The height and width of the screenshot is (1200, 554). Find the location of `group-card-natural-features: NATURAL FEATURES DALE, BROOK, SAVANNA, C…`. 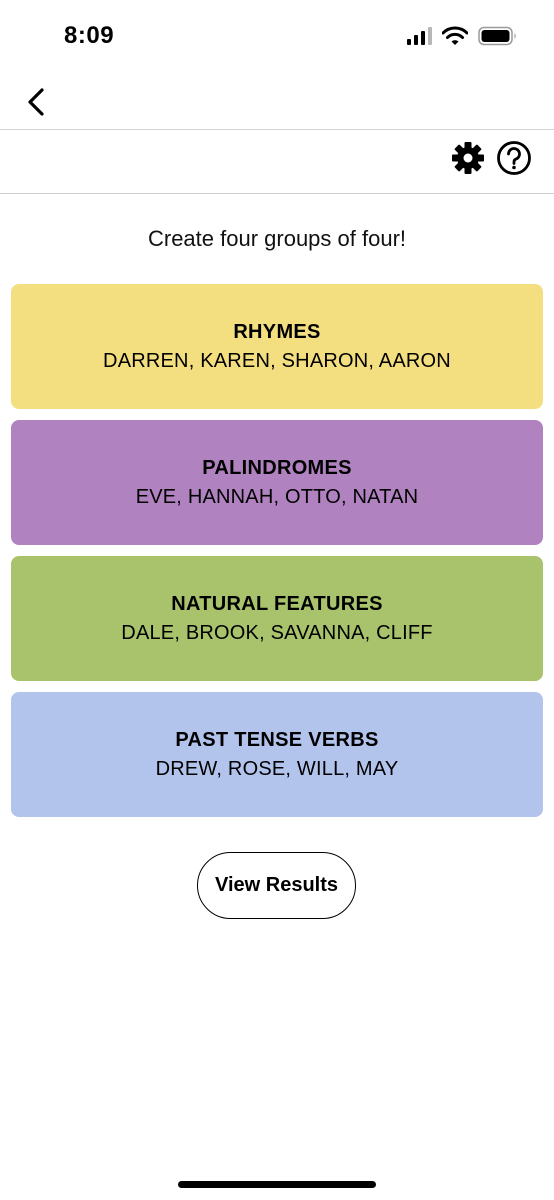

group-card-natural-features: NATURAL FEATURES DALE, BROOK, SAVANNA, C… is located at coordinates (277, 618).